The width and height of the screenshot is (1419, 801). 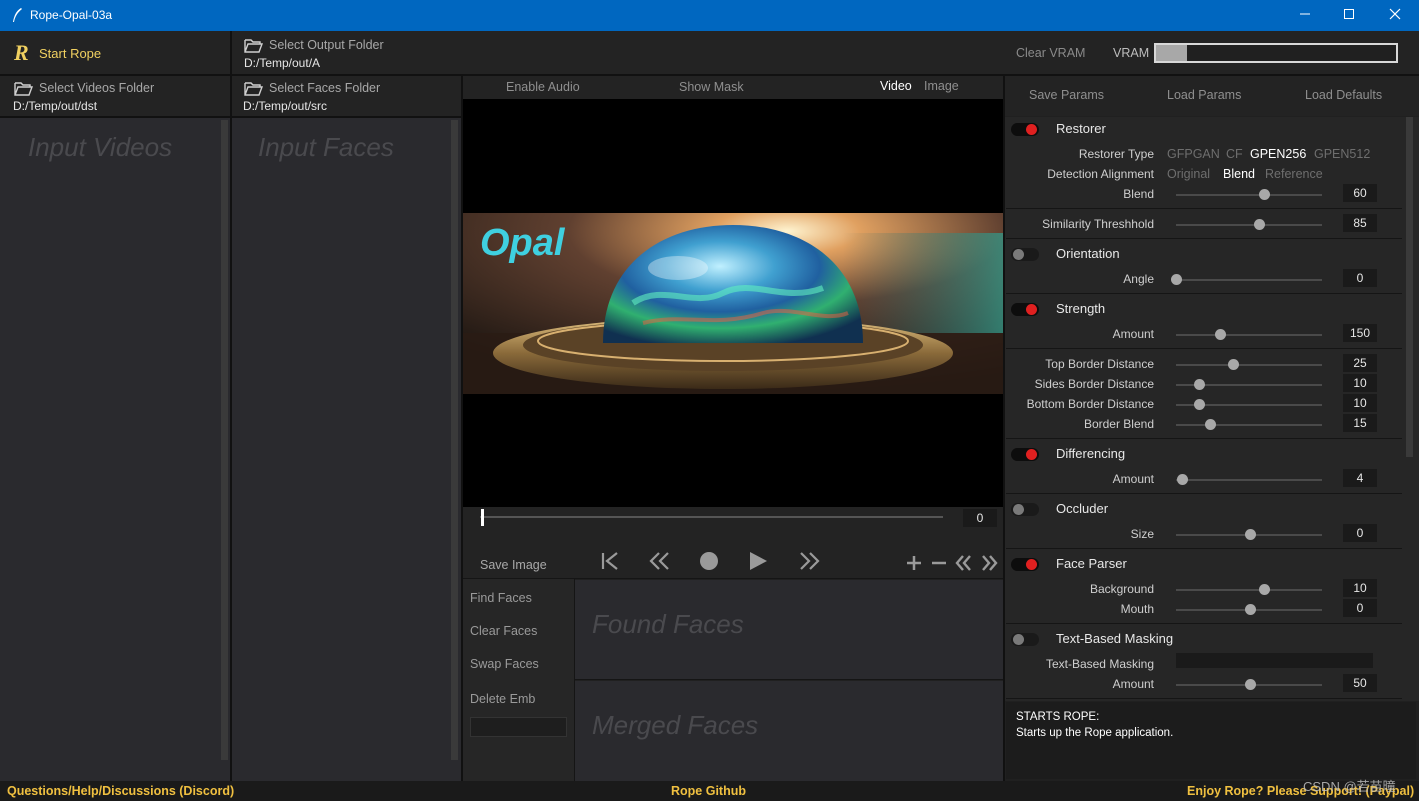 What do you see at coordinates (325, 88) in the screenshot?
I see `faces-folder-label: Select Faces Folder` at bounding box center [325, 88].